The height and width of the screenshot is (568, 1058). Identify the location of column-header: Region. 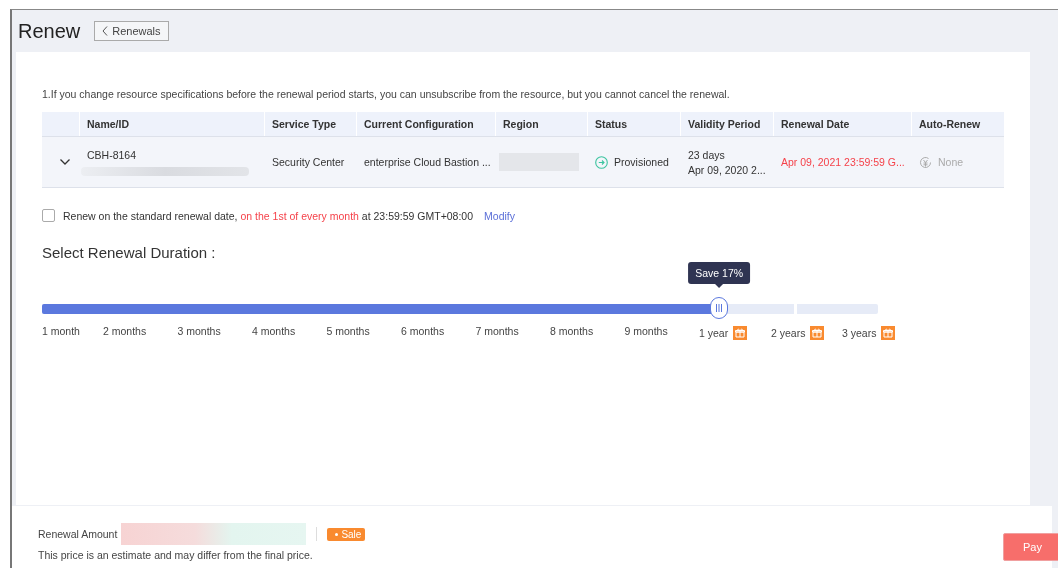
(542, 124).